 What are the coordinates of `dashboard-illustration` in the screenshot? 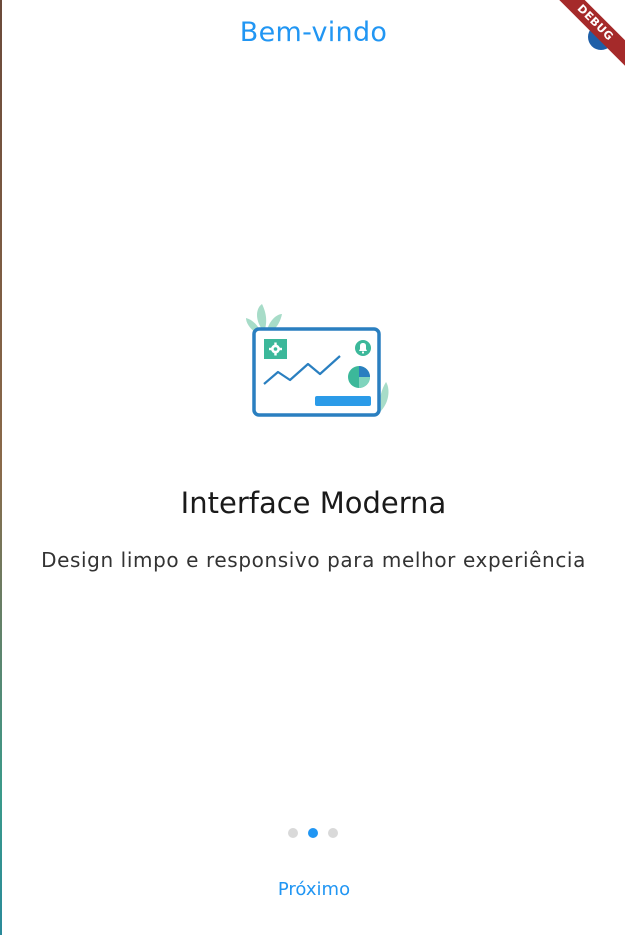 It's located at (318, 361).